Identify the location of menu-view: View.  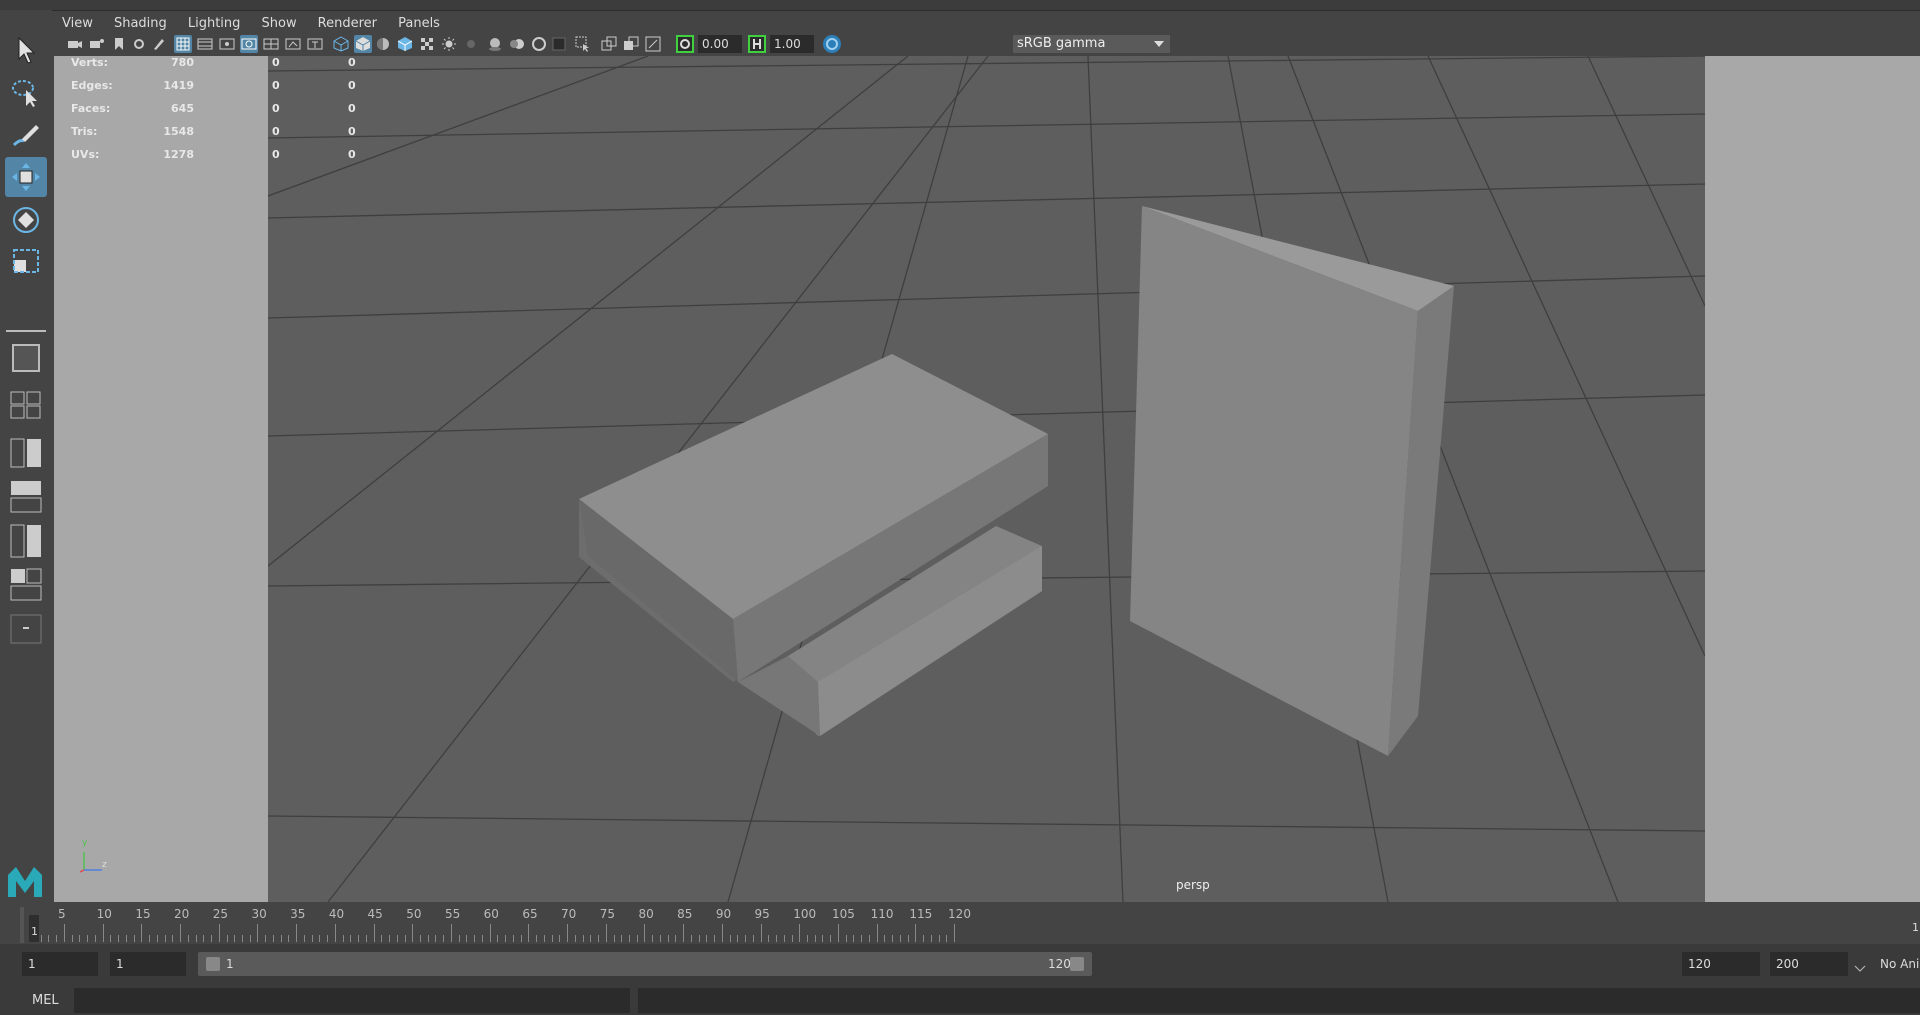
(77, 24).